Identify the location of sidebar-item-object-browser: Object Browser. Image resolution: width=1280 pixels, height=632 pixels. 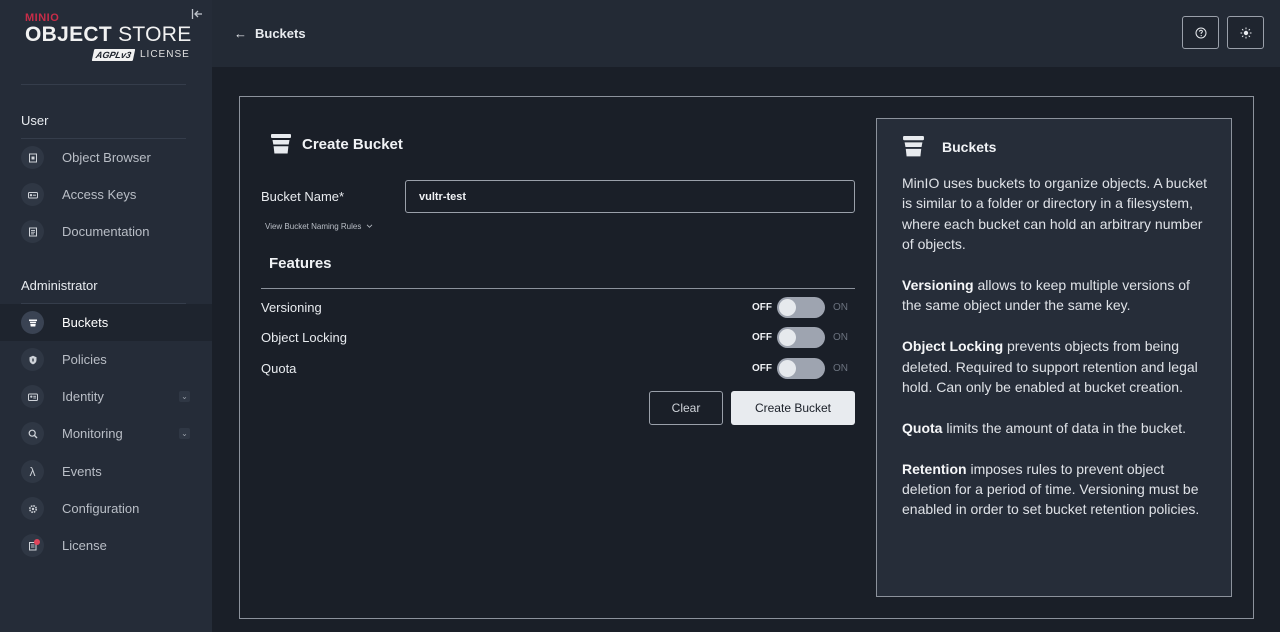
(106, 157).